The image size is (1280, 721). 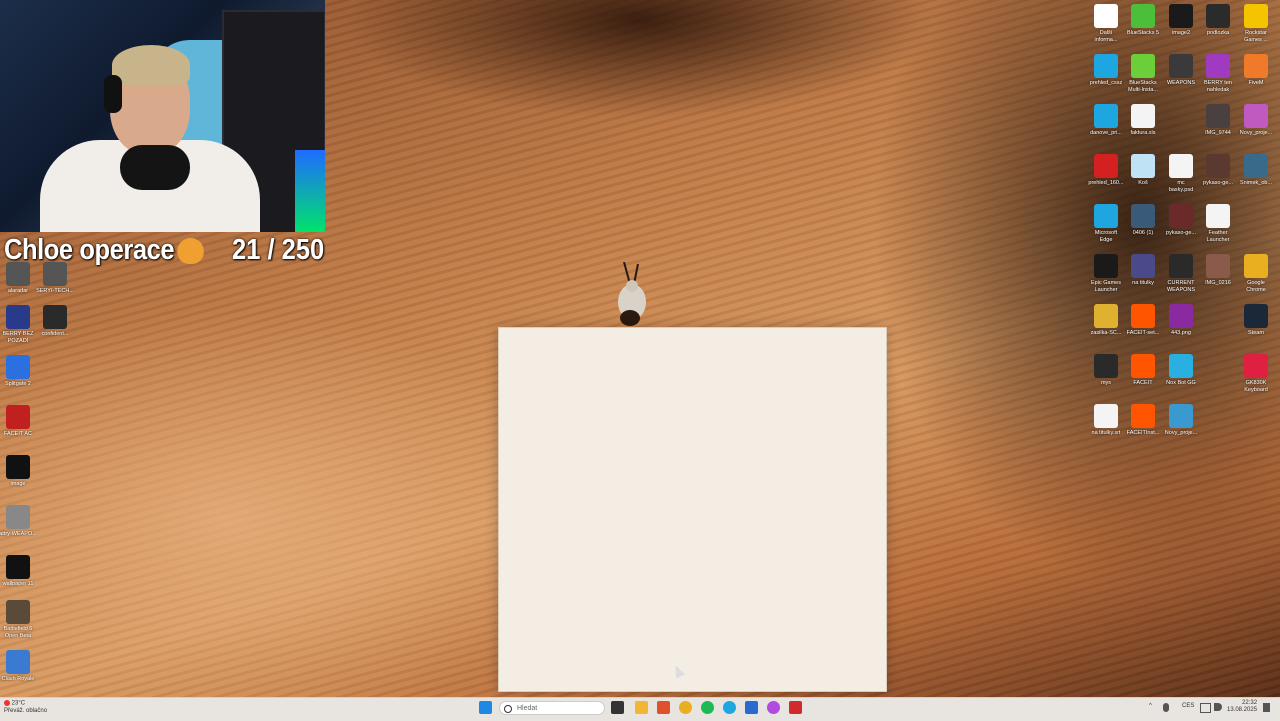 What do you see at coordinates (1218, 707) in the screenshot?
I see `volume-icon` at bounding box center [1218, 707].